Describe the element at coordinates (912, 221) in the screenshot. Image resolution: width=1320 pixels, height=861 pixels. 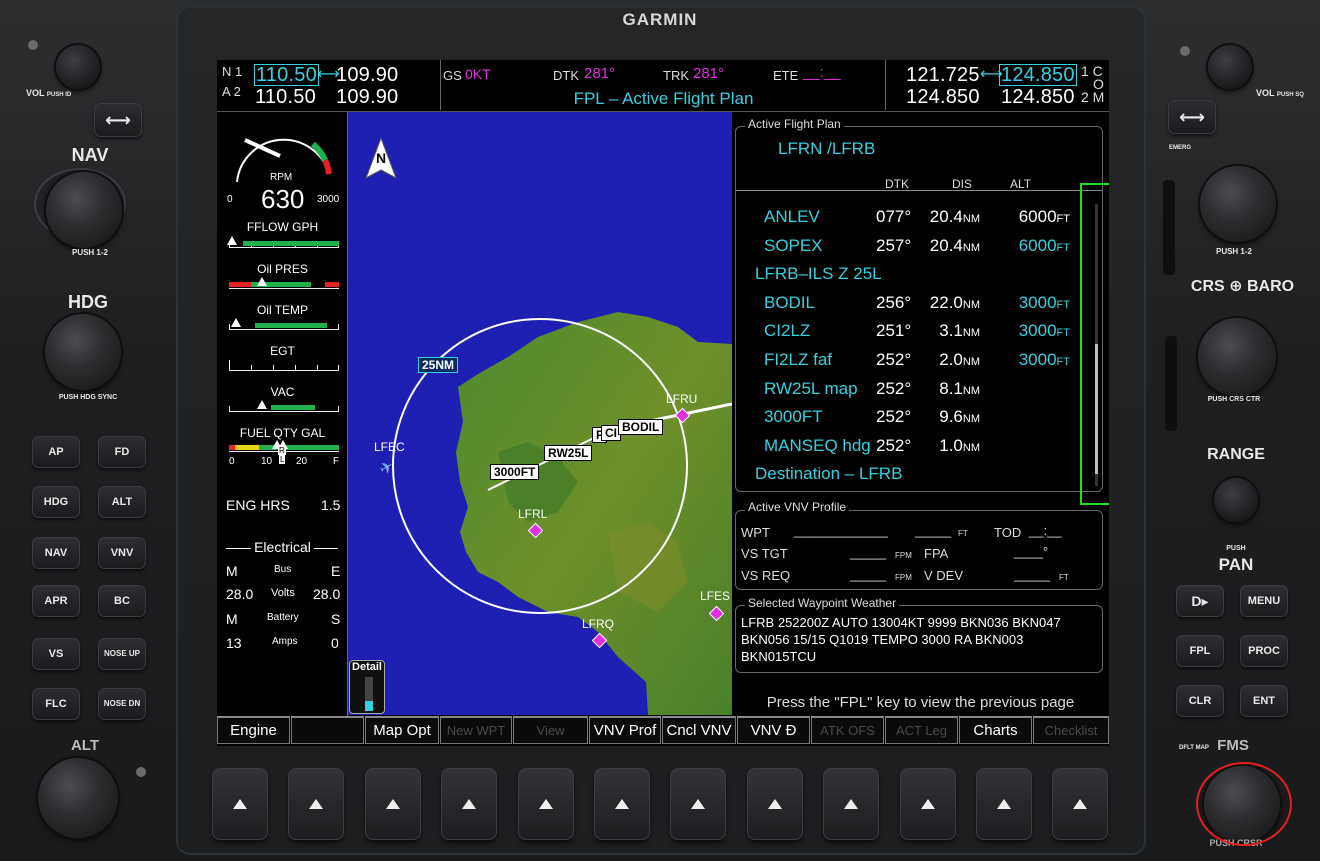
I see `fpl-leg-row: ANLEV 077° 20.4NM 6000FT` at that location.